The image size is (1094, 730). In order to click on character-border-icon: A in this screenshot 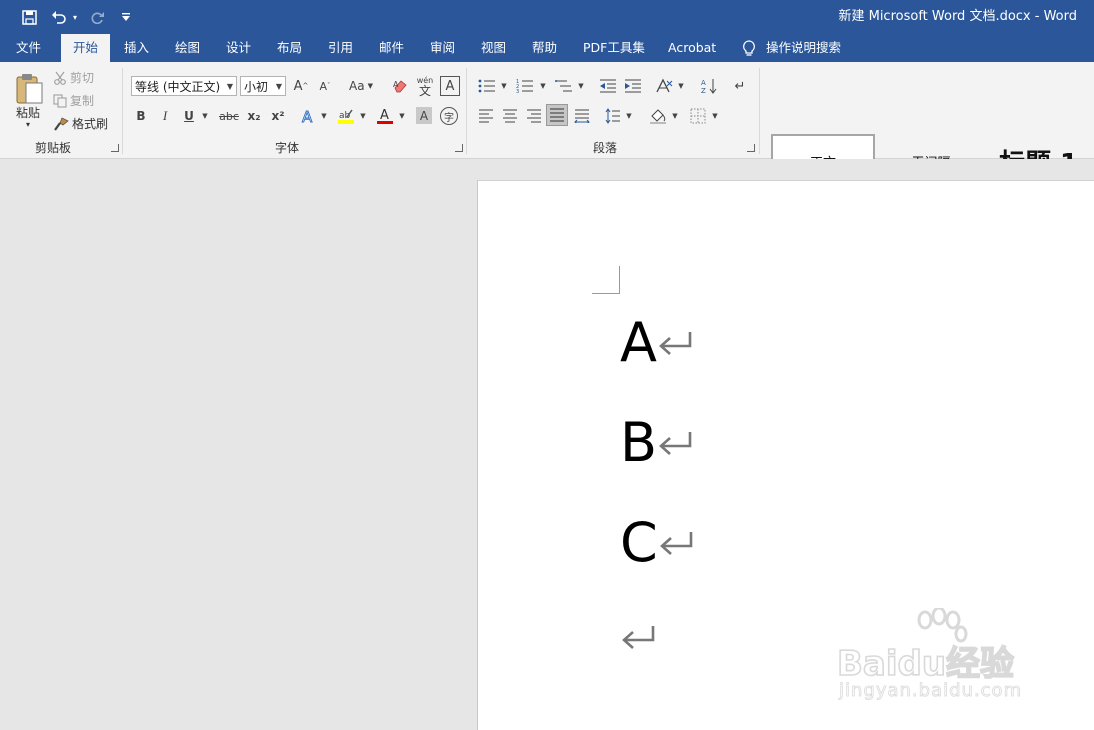, I will do `click(450, 86)`.